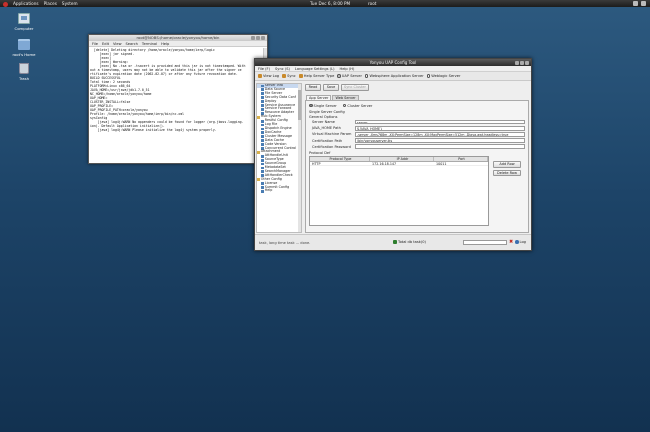 The width and height of the screenshot is (650, 432). Describe the element at coordinates (95, 43) in the screenshot. I see `menu-file: File` at that location.